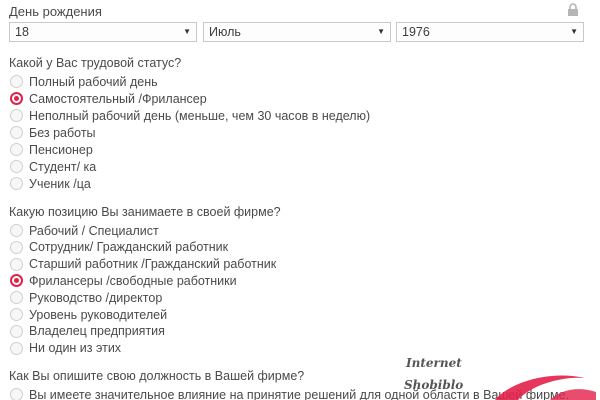  I want to click on radio-option: Ни один из этих, so click(65, 348).